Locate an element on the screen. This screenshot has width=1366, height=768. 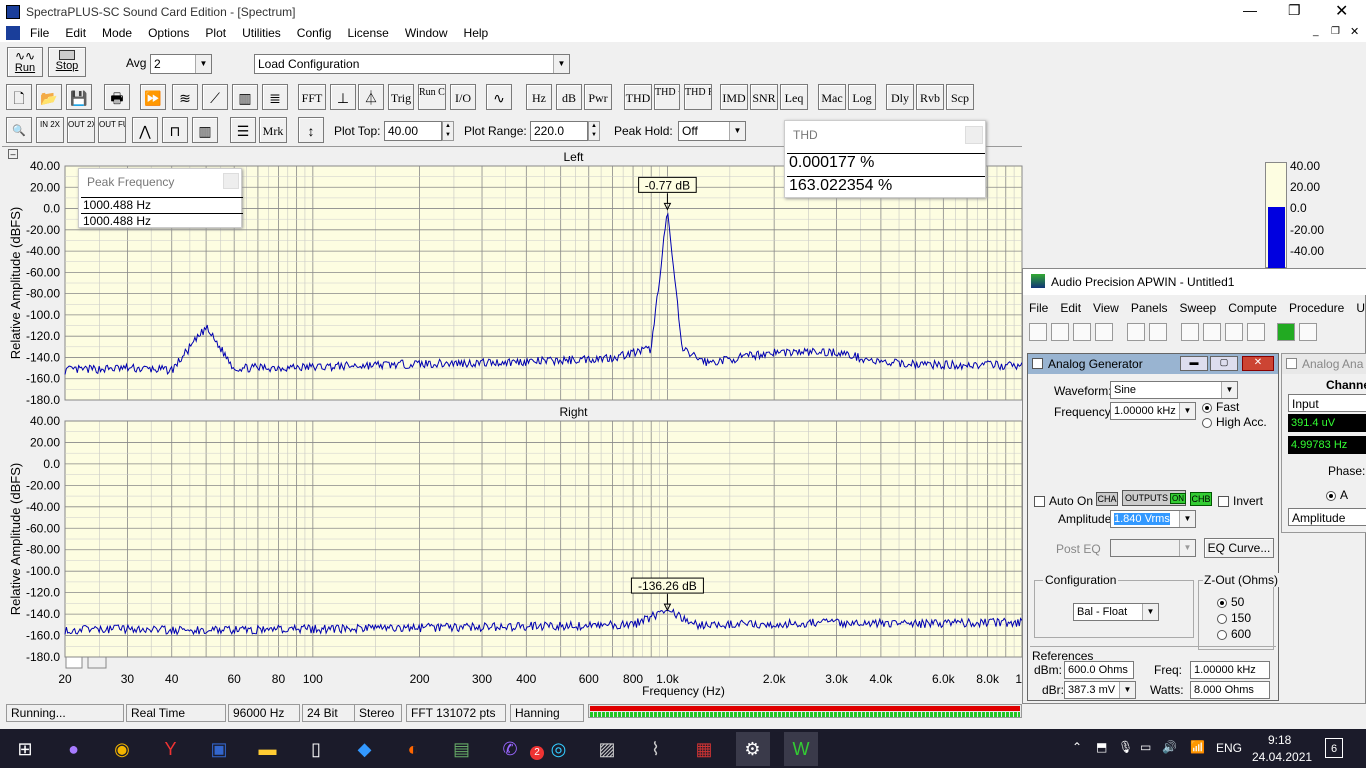
scale-icon: ↕ is located at coordinates (311, 130).